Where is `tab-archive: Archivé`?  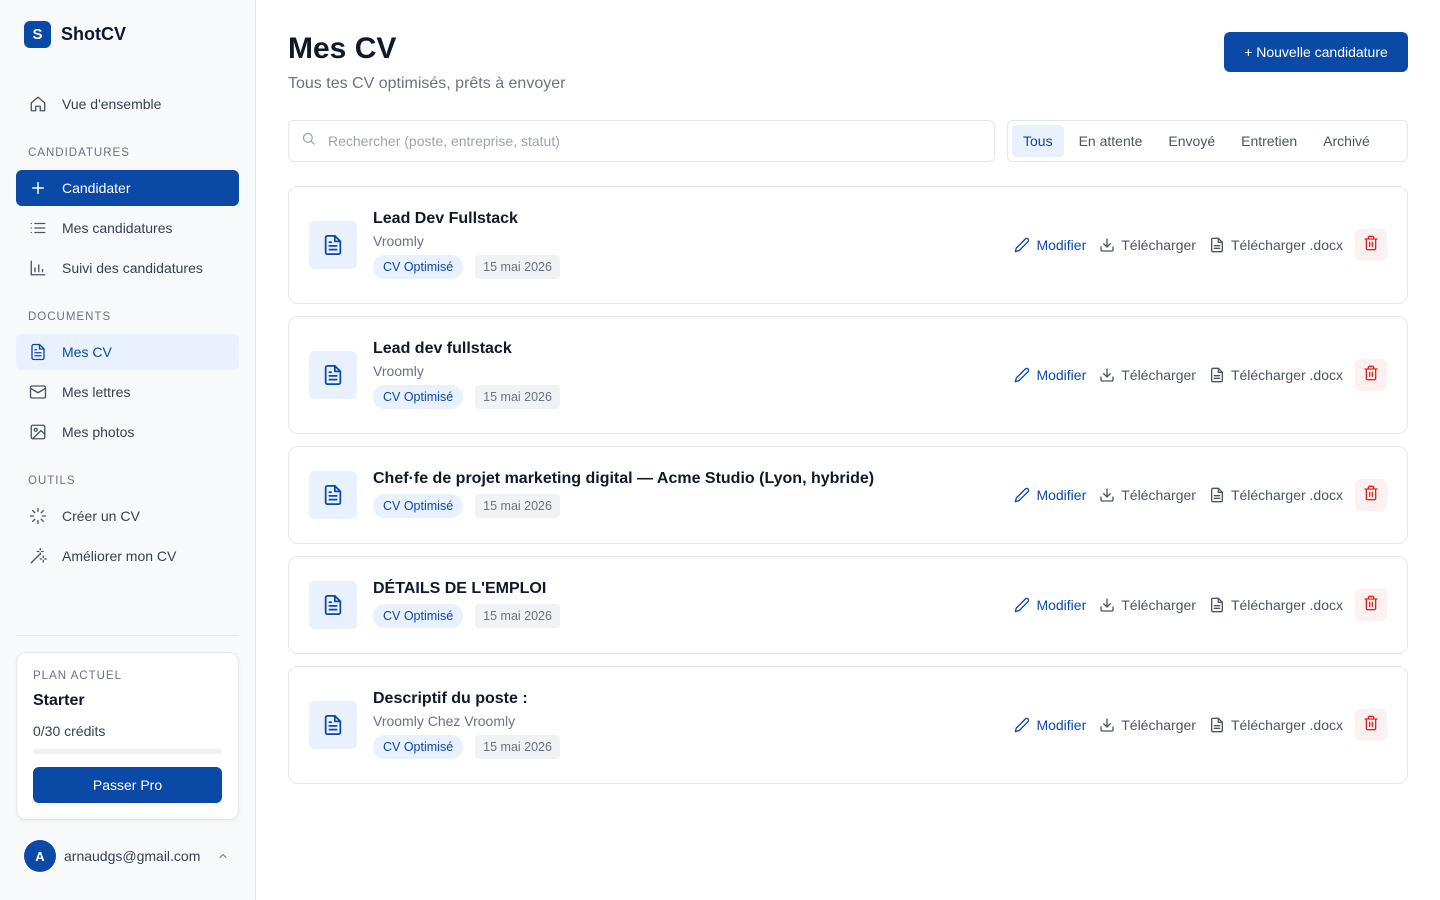
tab-archive: Archivé is located at coordinates (1346, 141).